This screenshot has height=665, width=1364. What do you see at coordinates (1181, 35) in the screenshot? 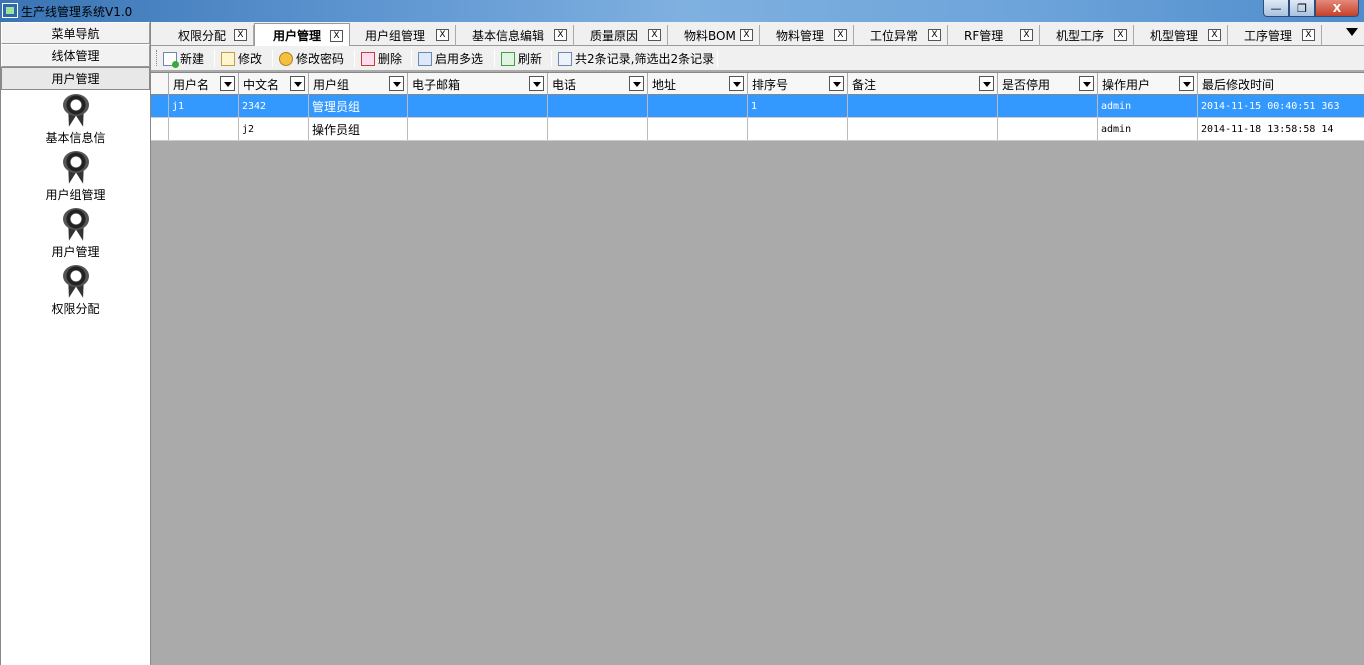
I see `tab-model-management: 机型管理 X` at bounding box center [1181, 35].